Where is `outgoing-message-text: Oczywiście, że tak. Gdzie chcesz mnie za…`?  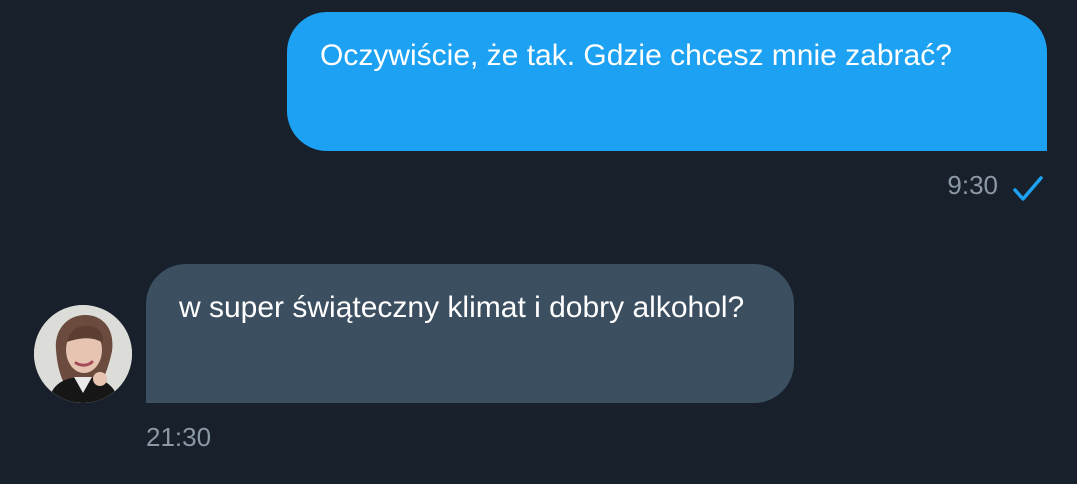
outgoing-message-text: Oczywiście, że tak. Gdzie chcesz mnie za… is located at coordinates (636, 55).